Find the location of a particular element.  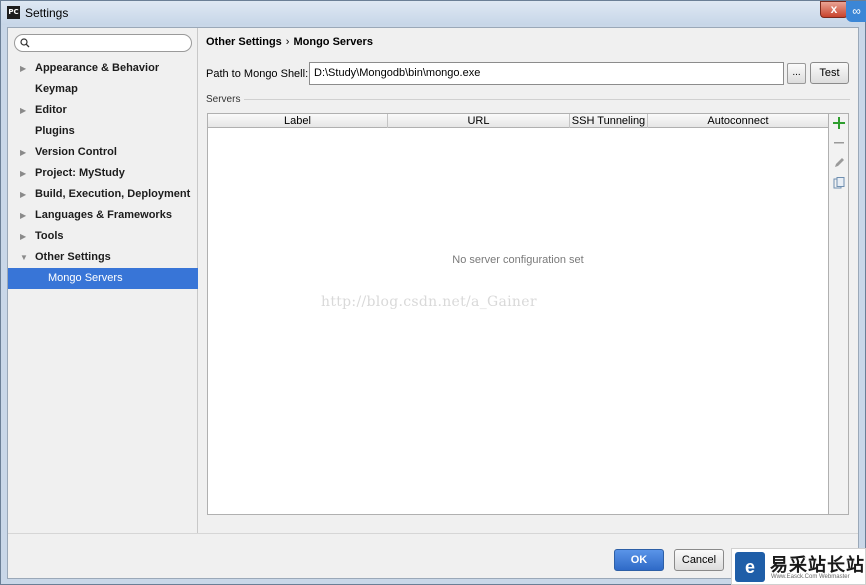

breadcrumb-parent: Other Settings is located at coordinates (244, 42).